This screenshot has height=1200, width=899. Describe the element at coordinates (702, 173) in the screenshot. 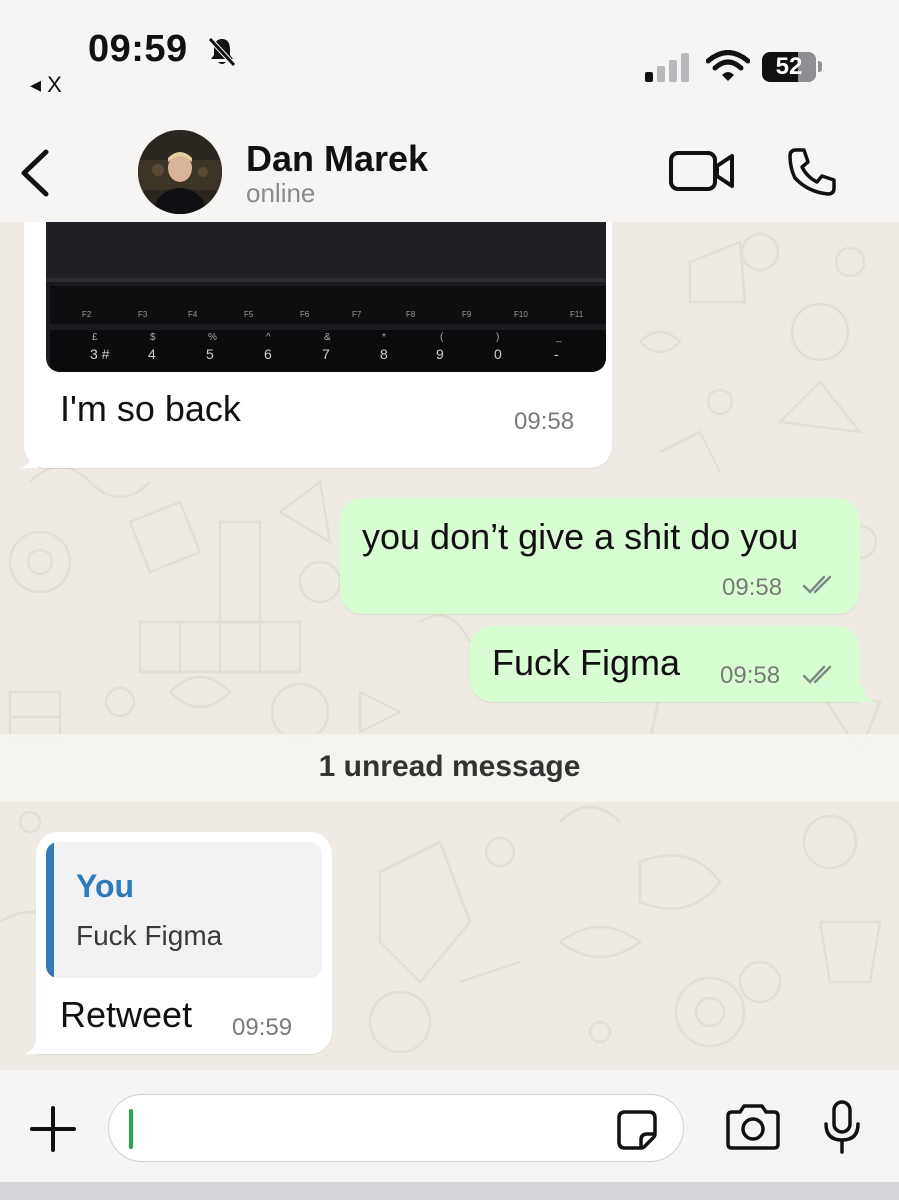

I see `video-call-icon` at that location.